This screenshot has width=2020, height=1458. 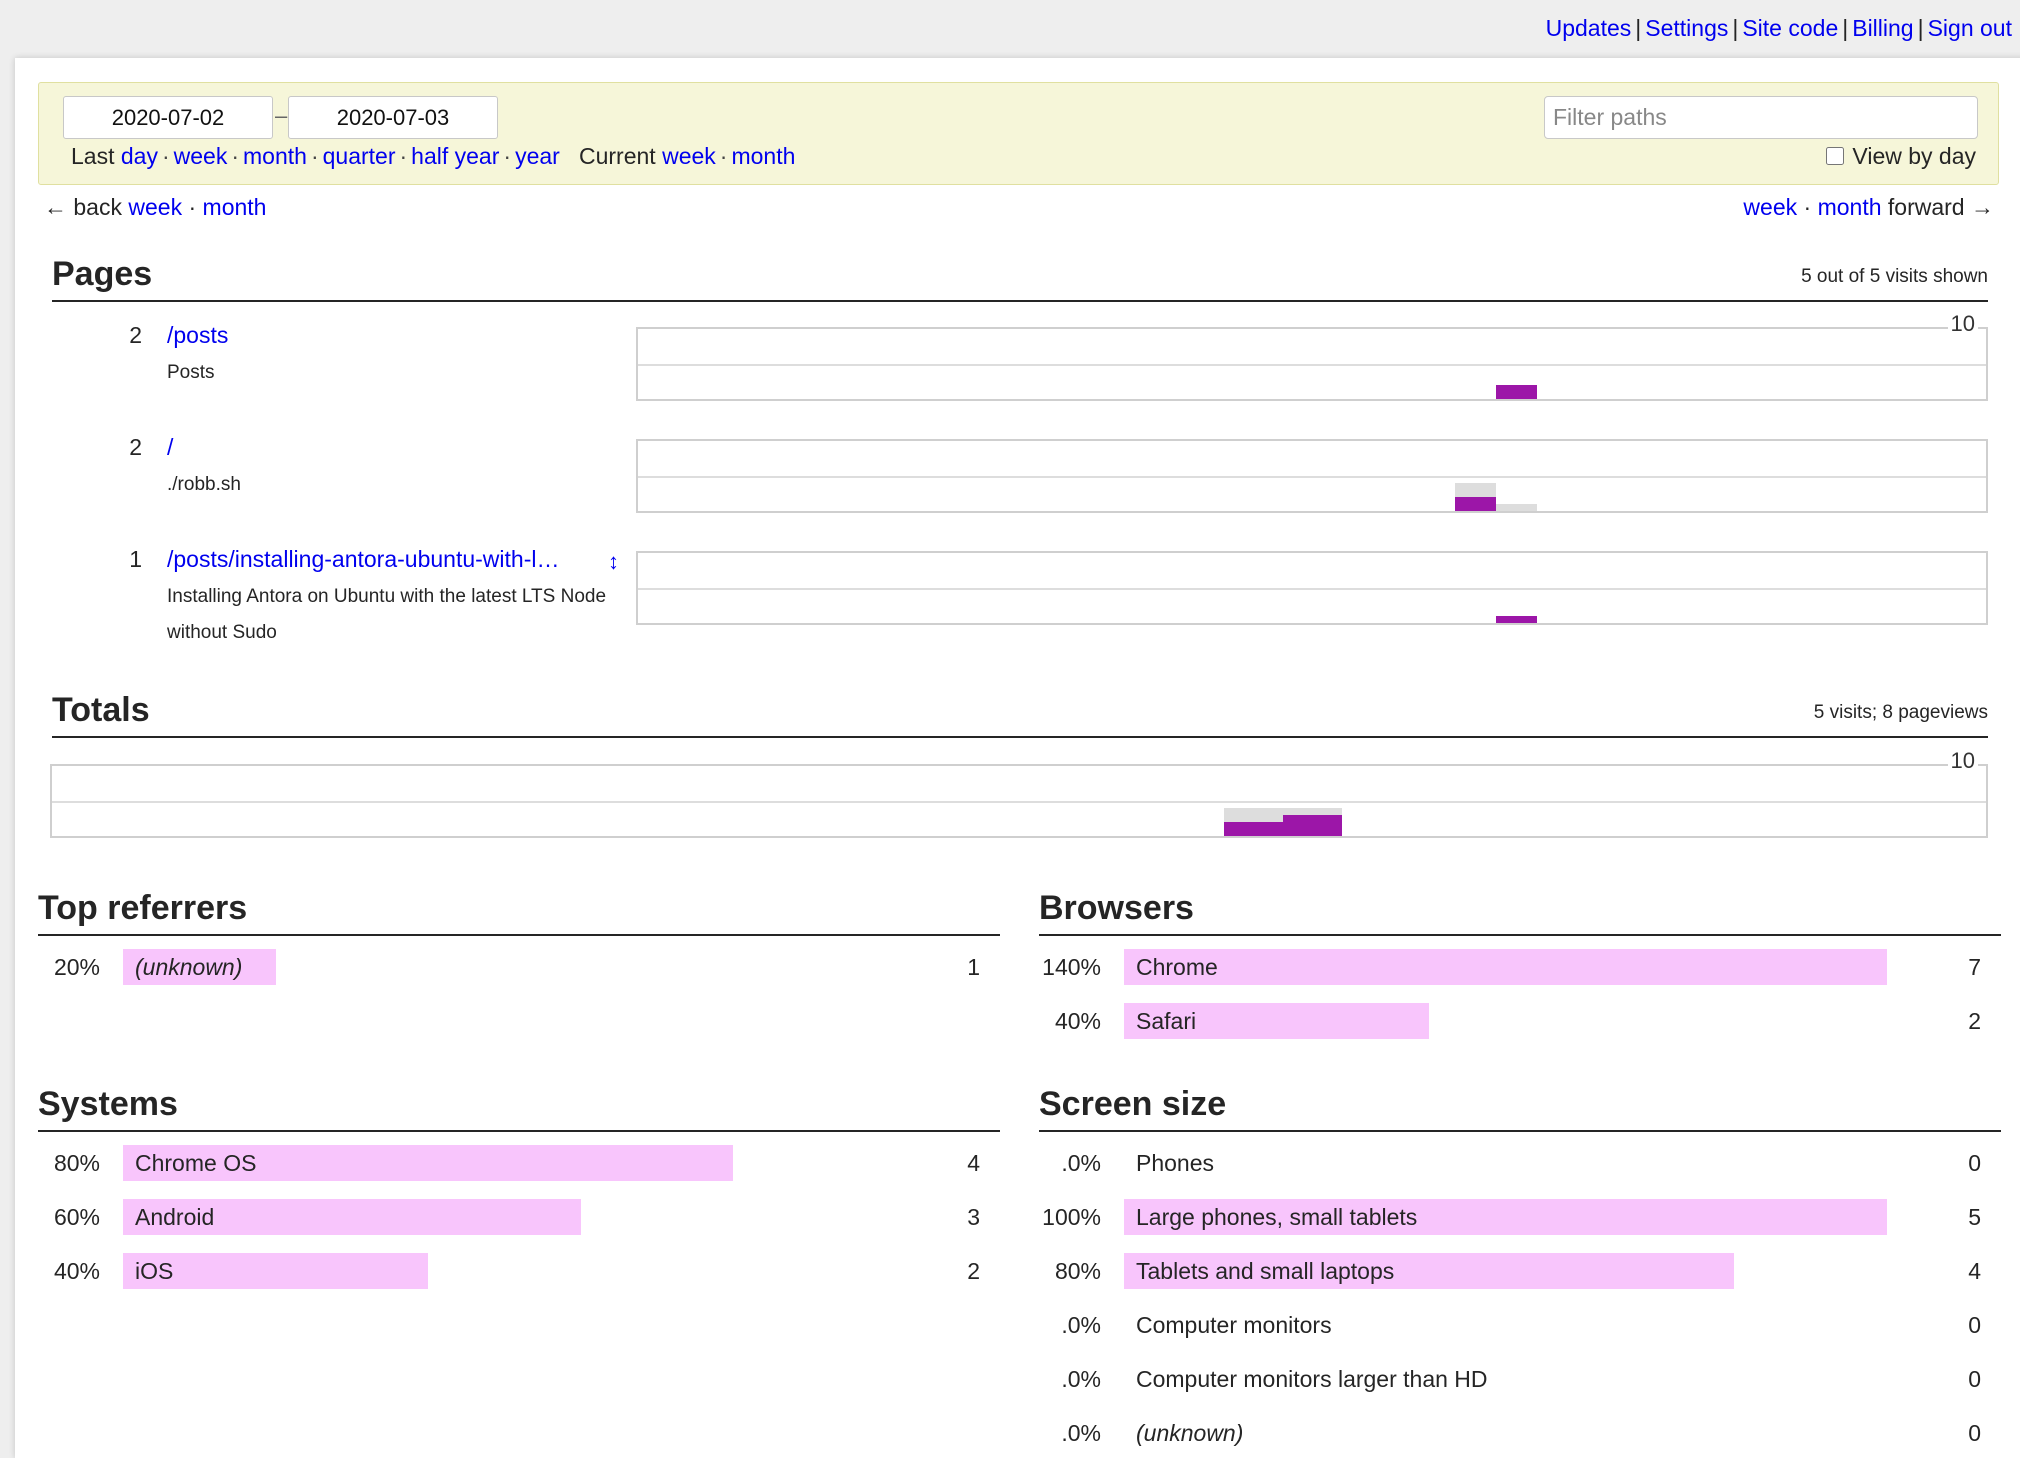 I want to click on back-arrow-icon: ←, so click(x=55, y=207).